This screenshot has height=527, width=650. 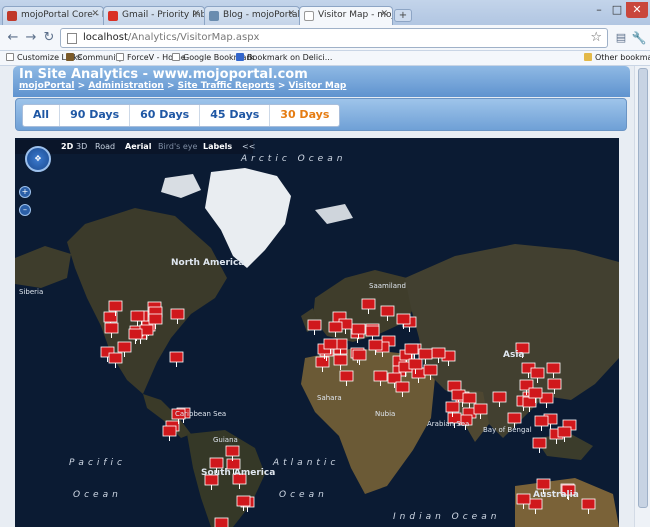 What do you see at coordinates (138, 146) in the screenshot?
I see `map-aerial-button: Aerial` at bounding box center [138, 146].